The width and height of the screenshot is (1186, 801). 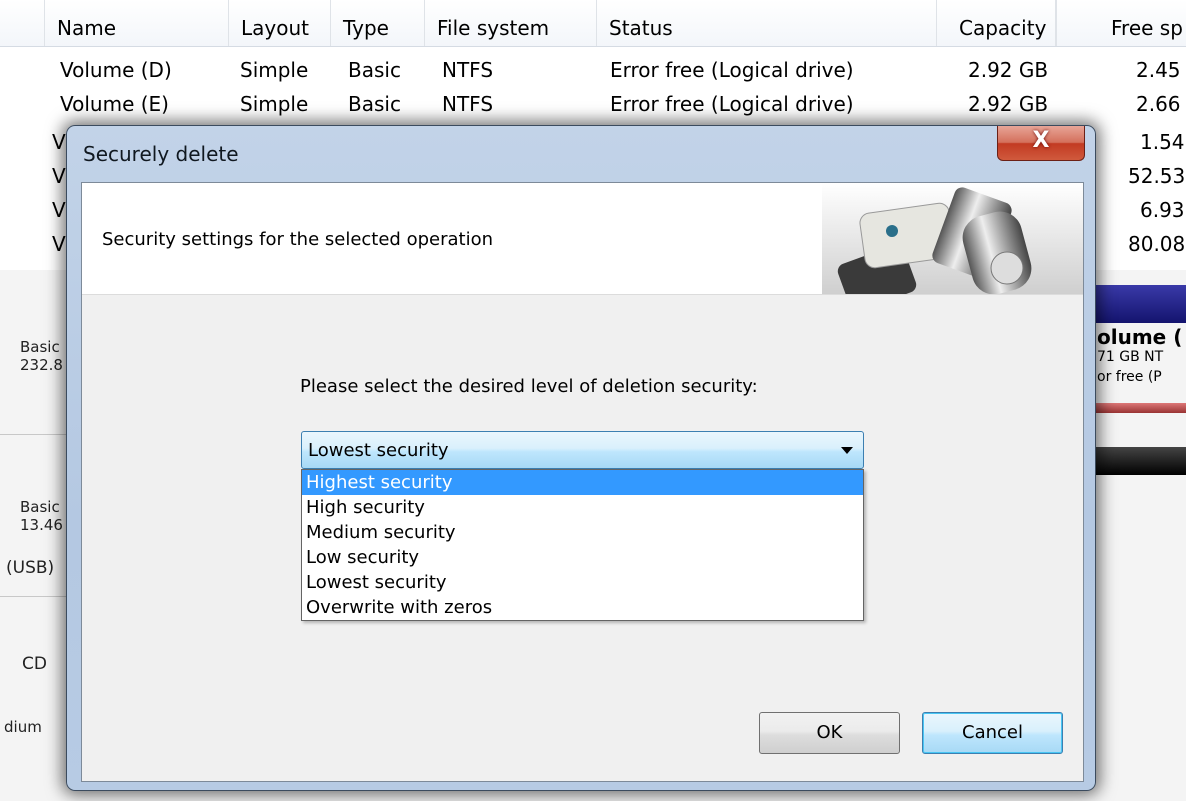 I want to click on right-volume-block: olume ( 71 GB NT or free (P, so click(x=1135, y=355).